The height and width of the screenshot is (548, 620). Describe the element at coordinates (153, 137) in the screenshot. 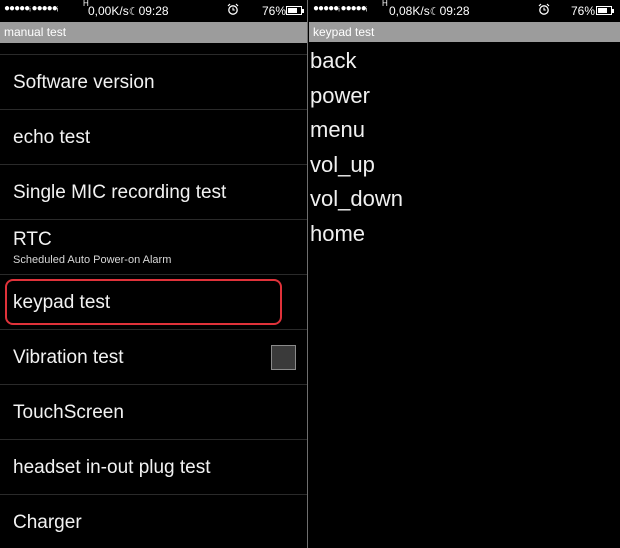

I see `list-item-echo-test: echo test` at that location.